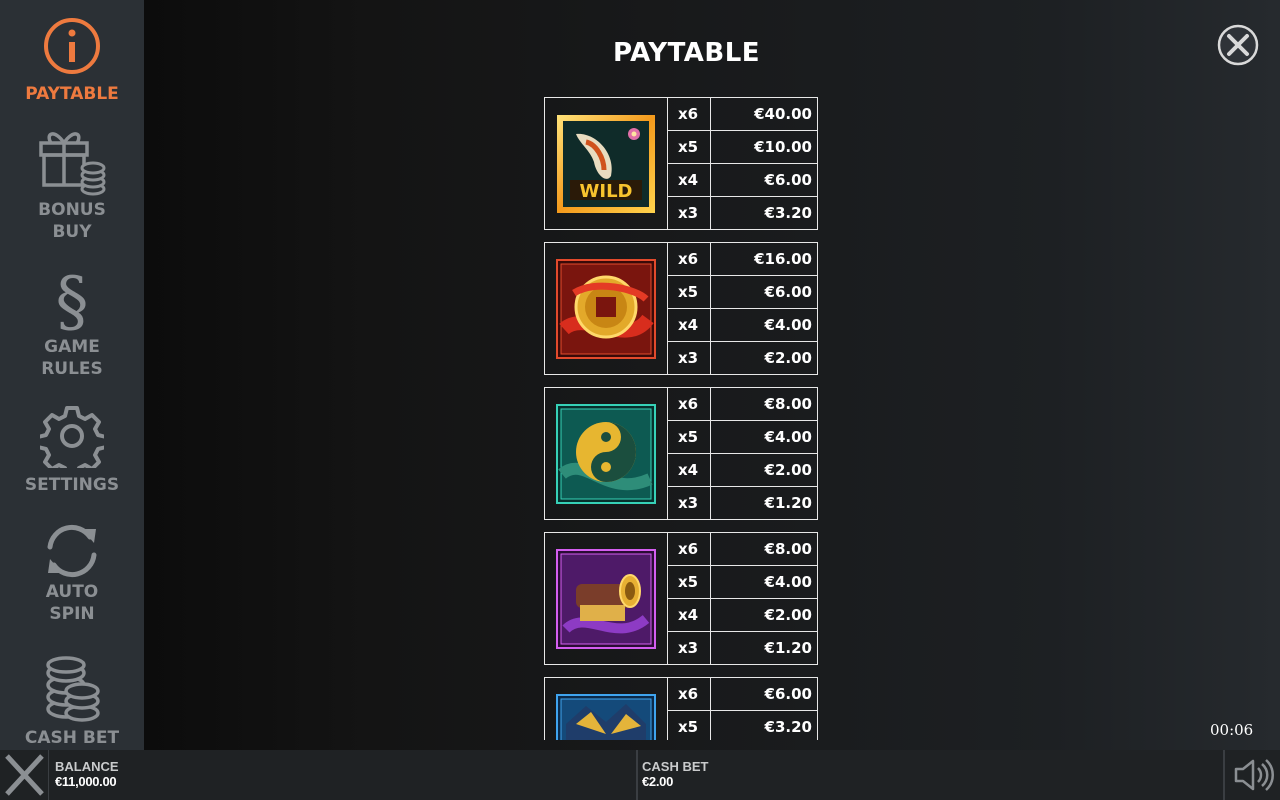  Describe the element at coordinates (742, 114) in the screenshot. I see `paytable-row: x6 €40.00` at that location.